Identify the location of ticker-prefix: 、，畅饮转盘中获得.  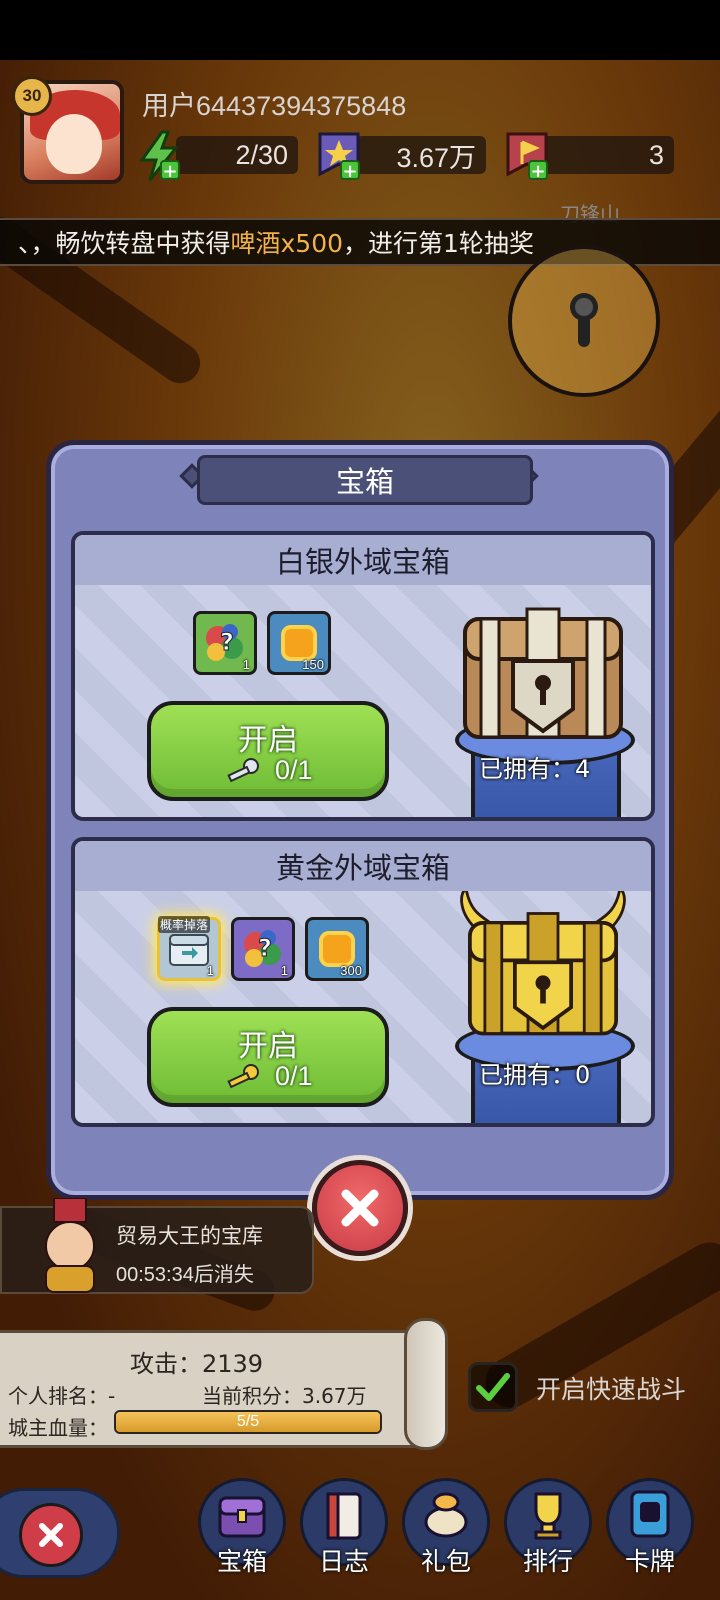
(124, 243).